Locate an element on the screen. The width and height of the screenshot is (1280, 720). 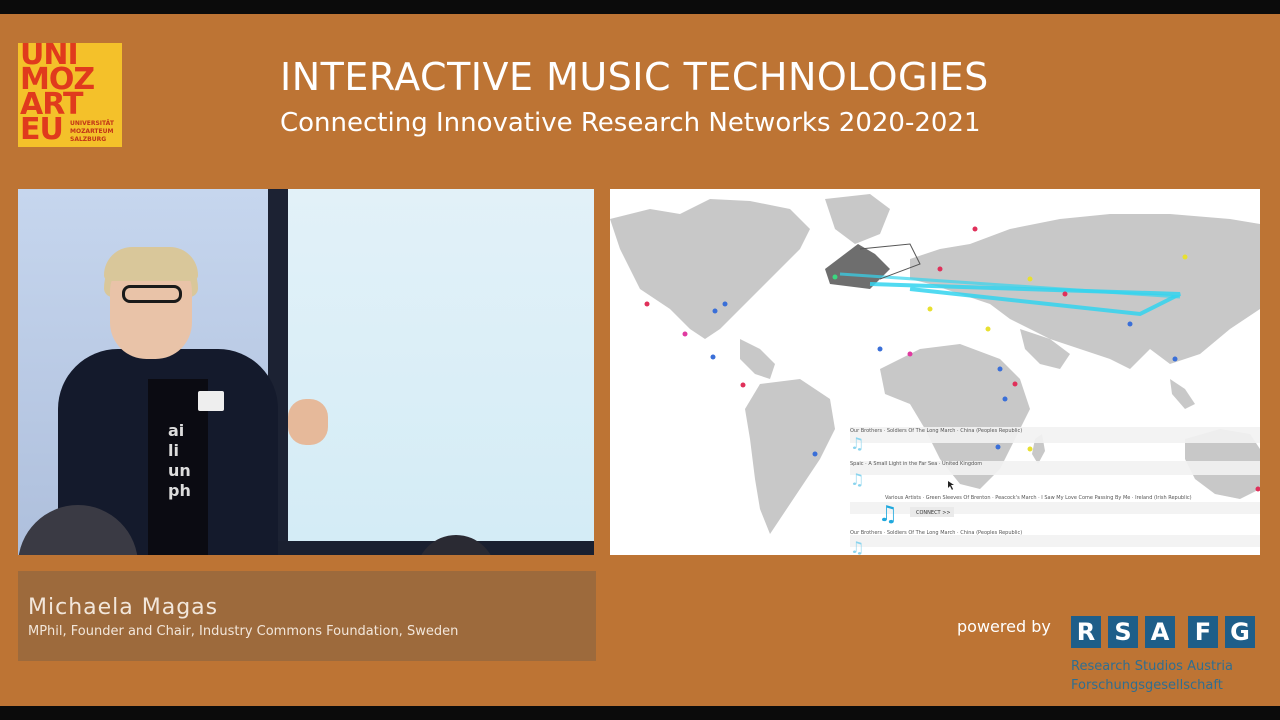
shirt-print: ai li un ph is located at coordinates (179, 460).